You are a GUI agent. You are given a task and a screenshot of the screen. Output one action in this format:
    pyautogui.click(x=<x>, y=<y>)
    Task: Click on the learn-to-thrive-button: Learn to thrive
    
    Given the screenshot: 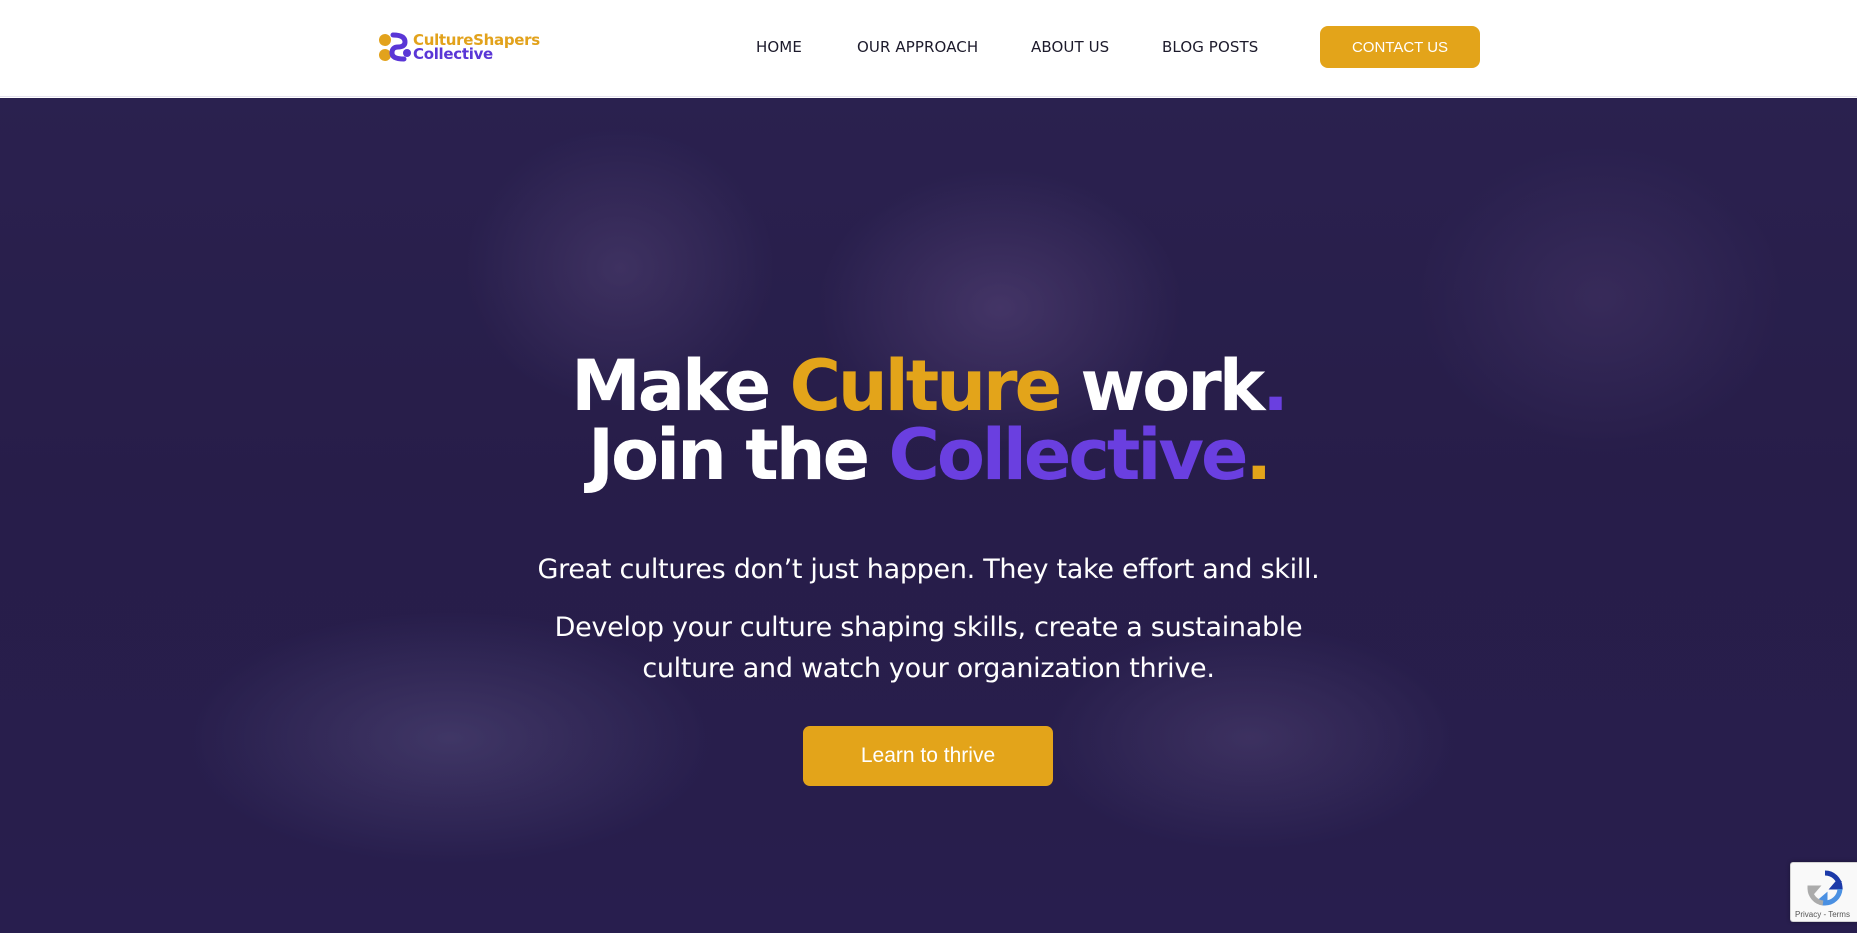 What is the action you would take?
    pyautogui.click(x=928, y=756)
    